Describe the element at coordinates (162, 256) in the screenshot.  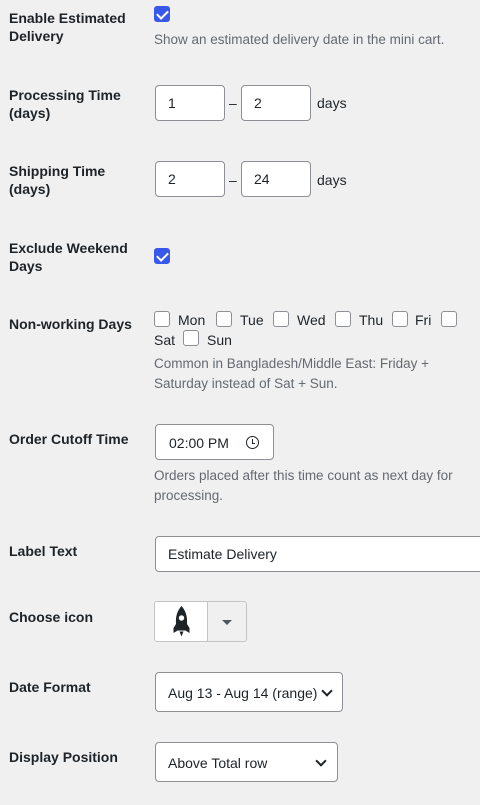
I see `exclude-weekend-checkbox` at that location.